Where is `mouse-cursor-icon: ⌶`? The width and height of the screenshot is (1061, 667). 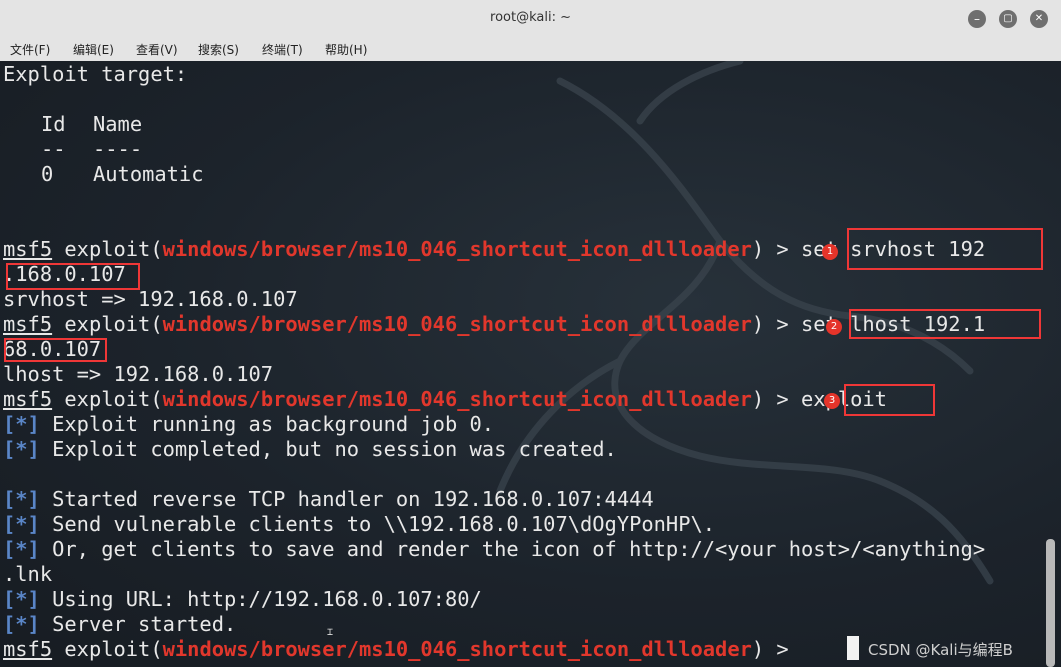 mouse-cursor-icon: ⌶ is located at coordinates (330, 632).